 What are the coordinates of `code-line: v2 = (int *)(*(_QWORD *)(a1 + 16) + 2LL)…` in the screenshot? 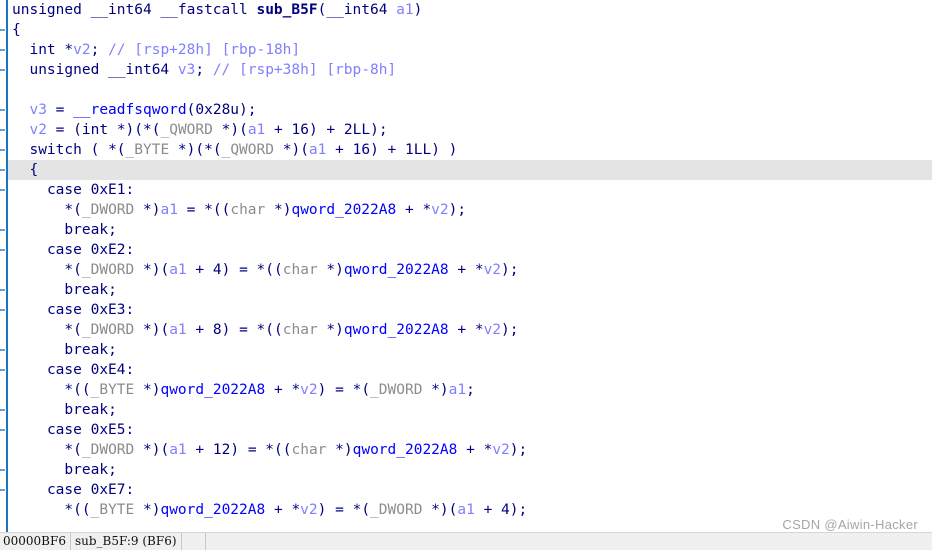 It's located at (470, 130).